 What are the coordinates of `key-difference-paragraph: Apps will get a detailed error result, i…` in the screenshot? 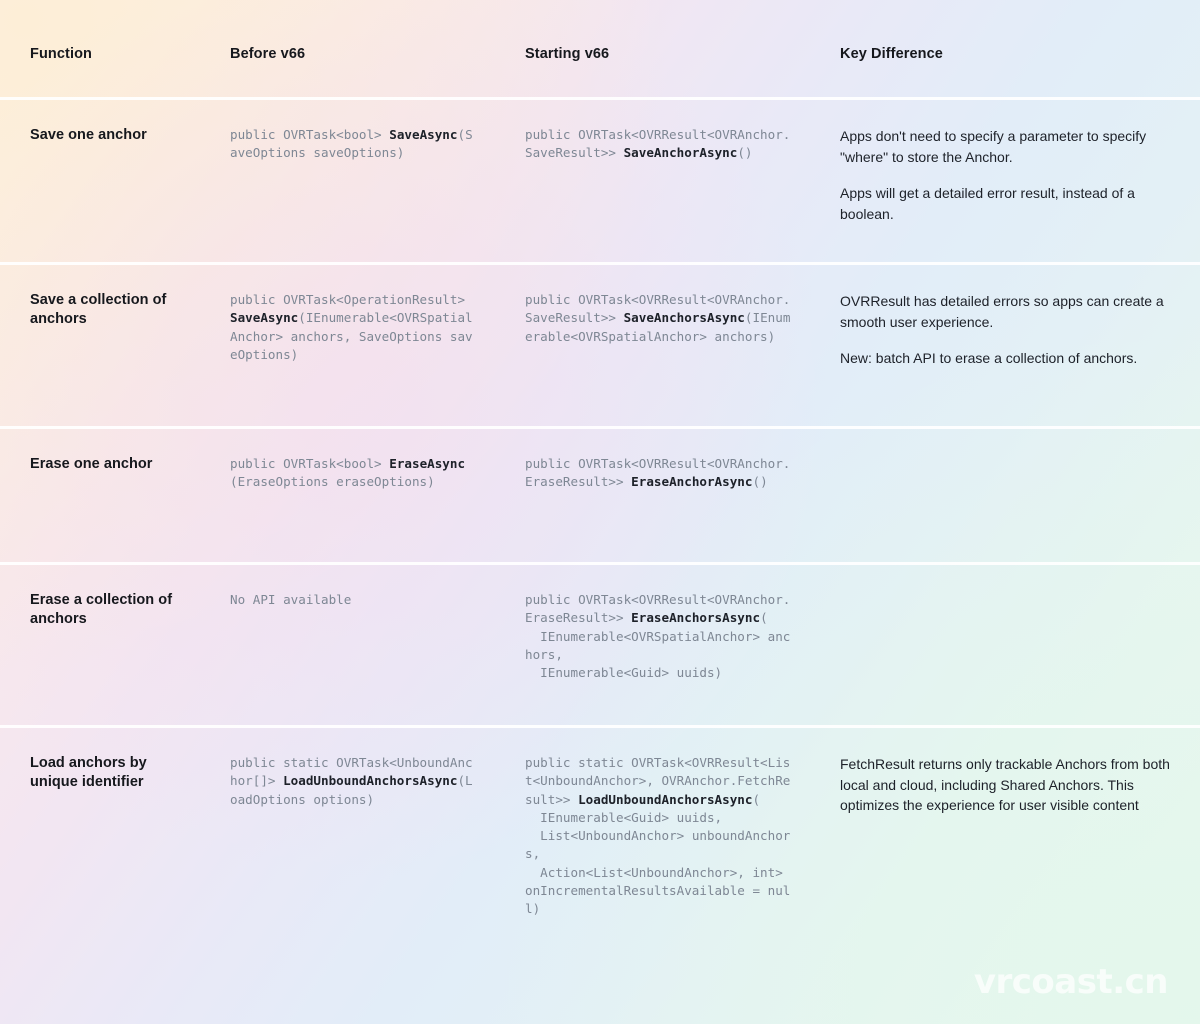 It's located at (987, 203).